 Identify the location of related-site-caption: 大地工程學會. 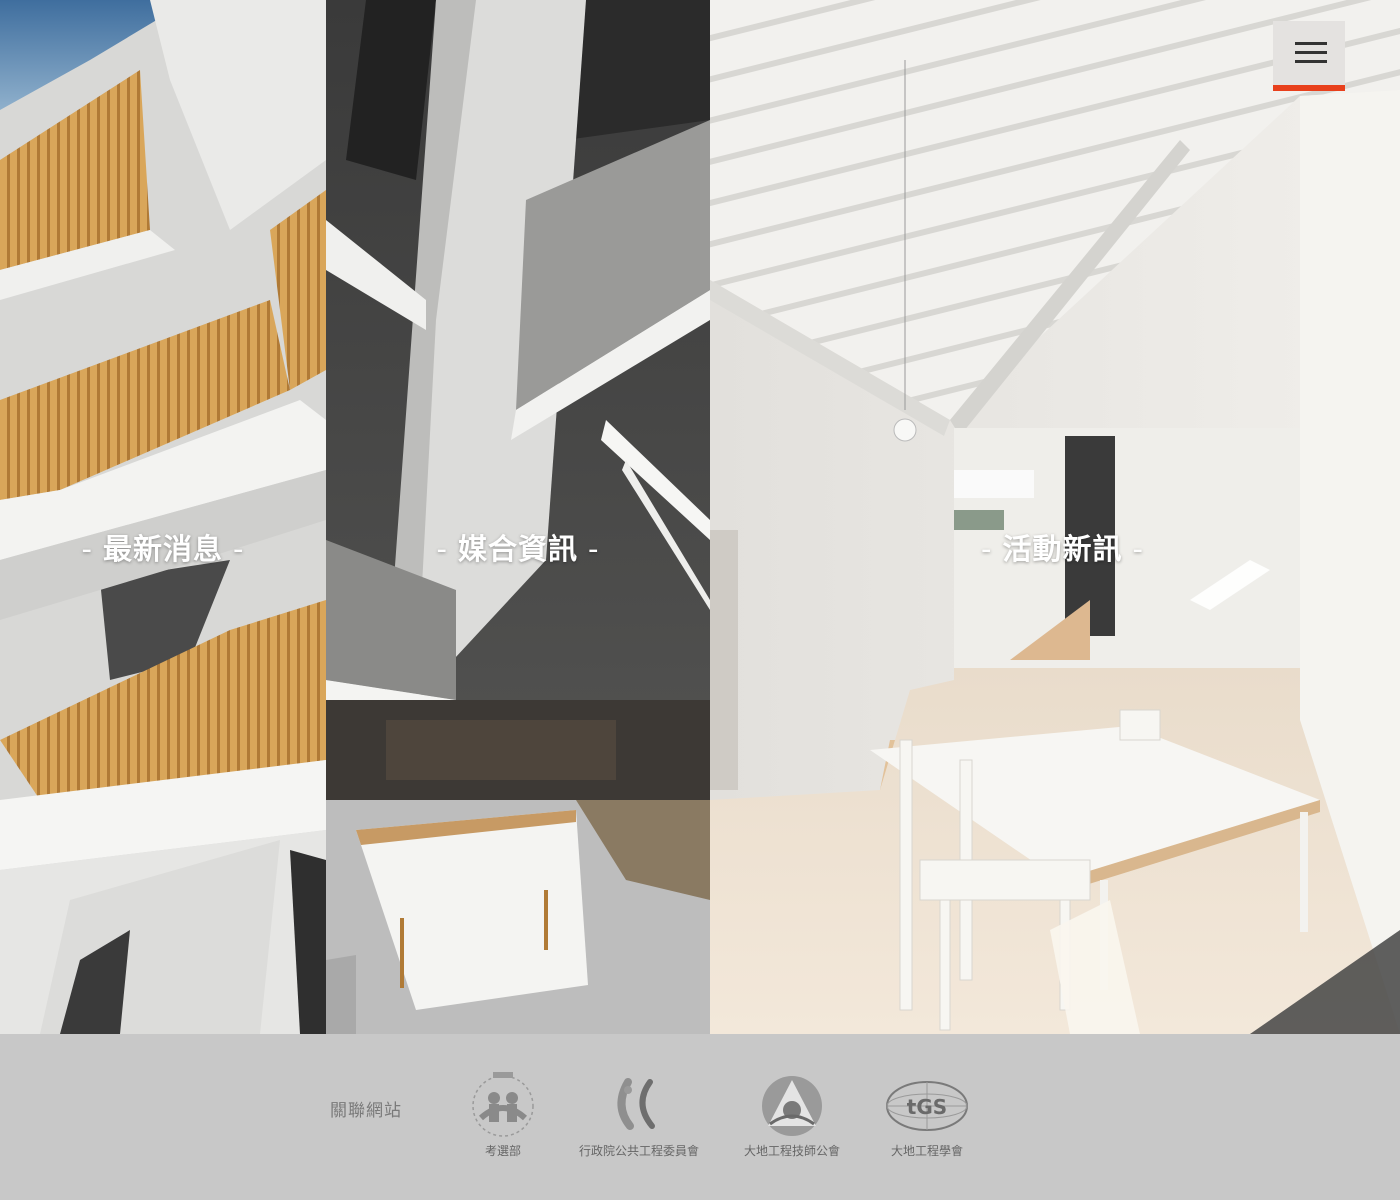
(926, 1151).